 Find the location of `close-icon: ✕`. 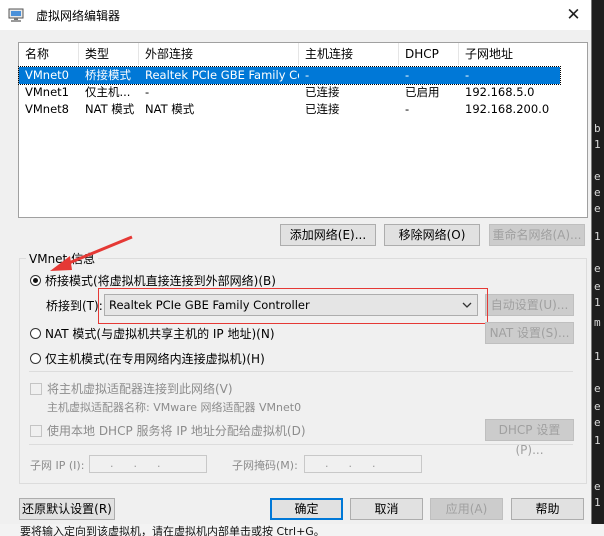

close-icon: ✕ is located at coordinates (573, 15).